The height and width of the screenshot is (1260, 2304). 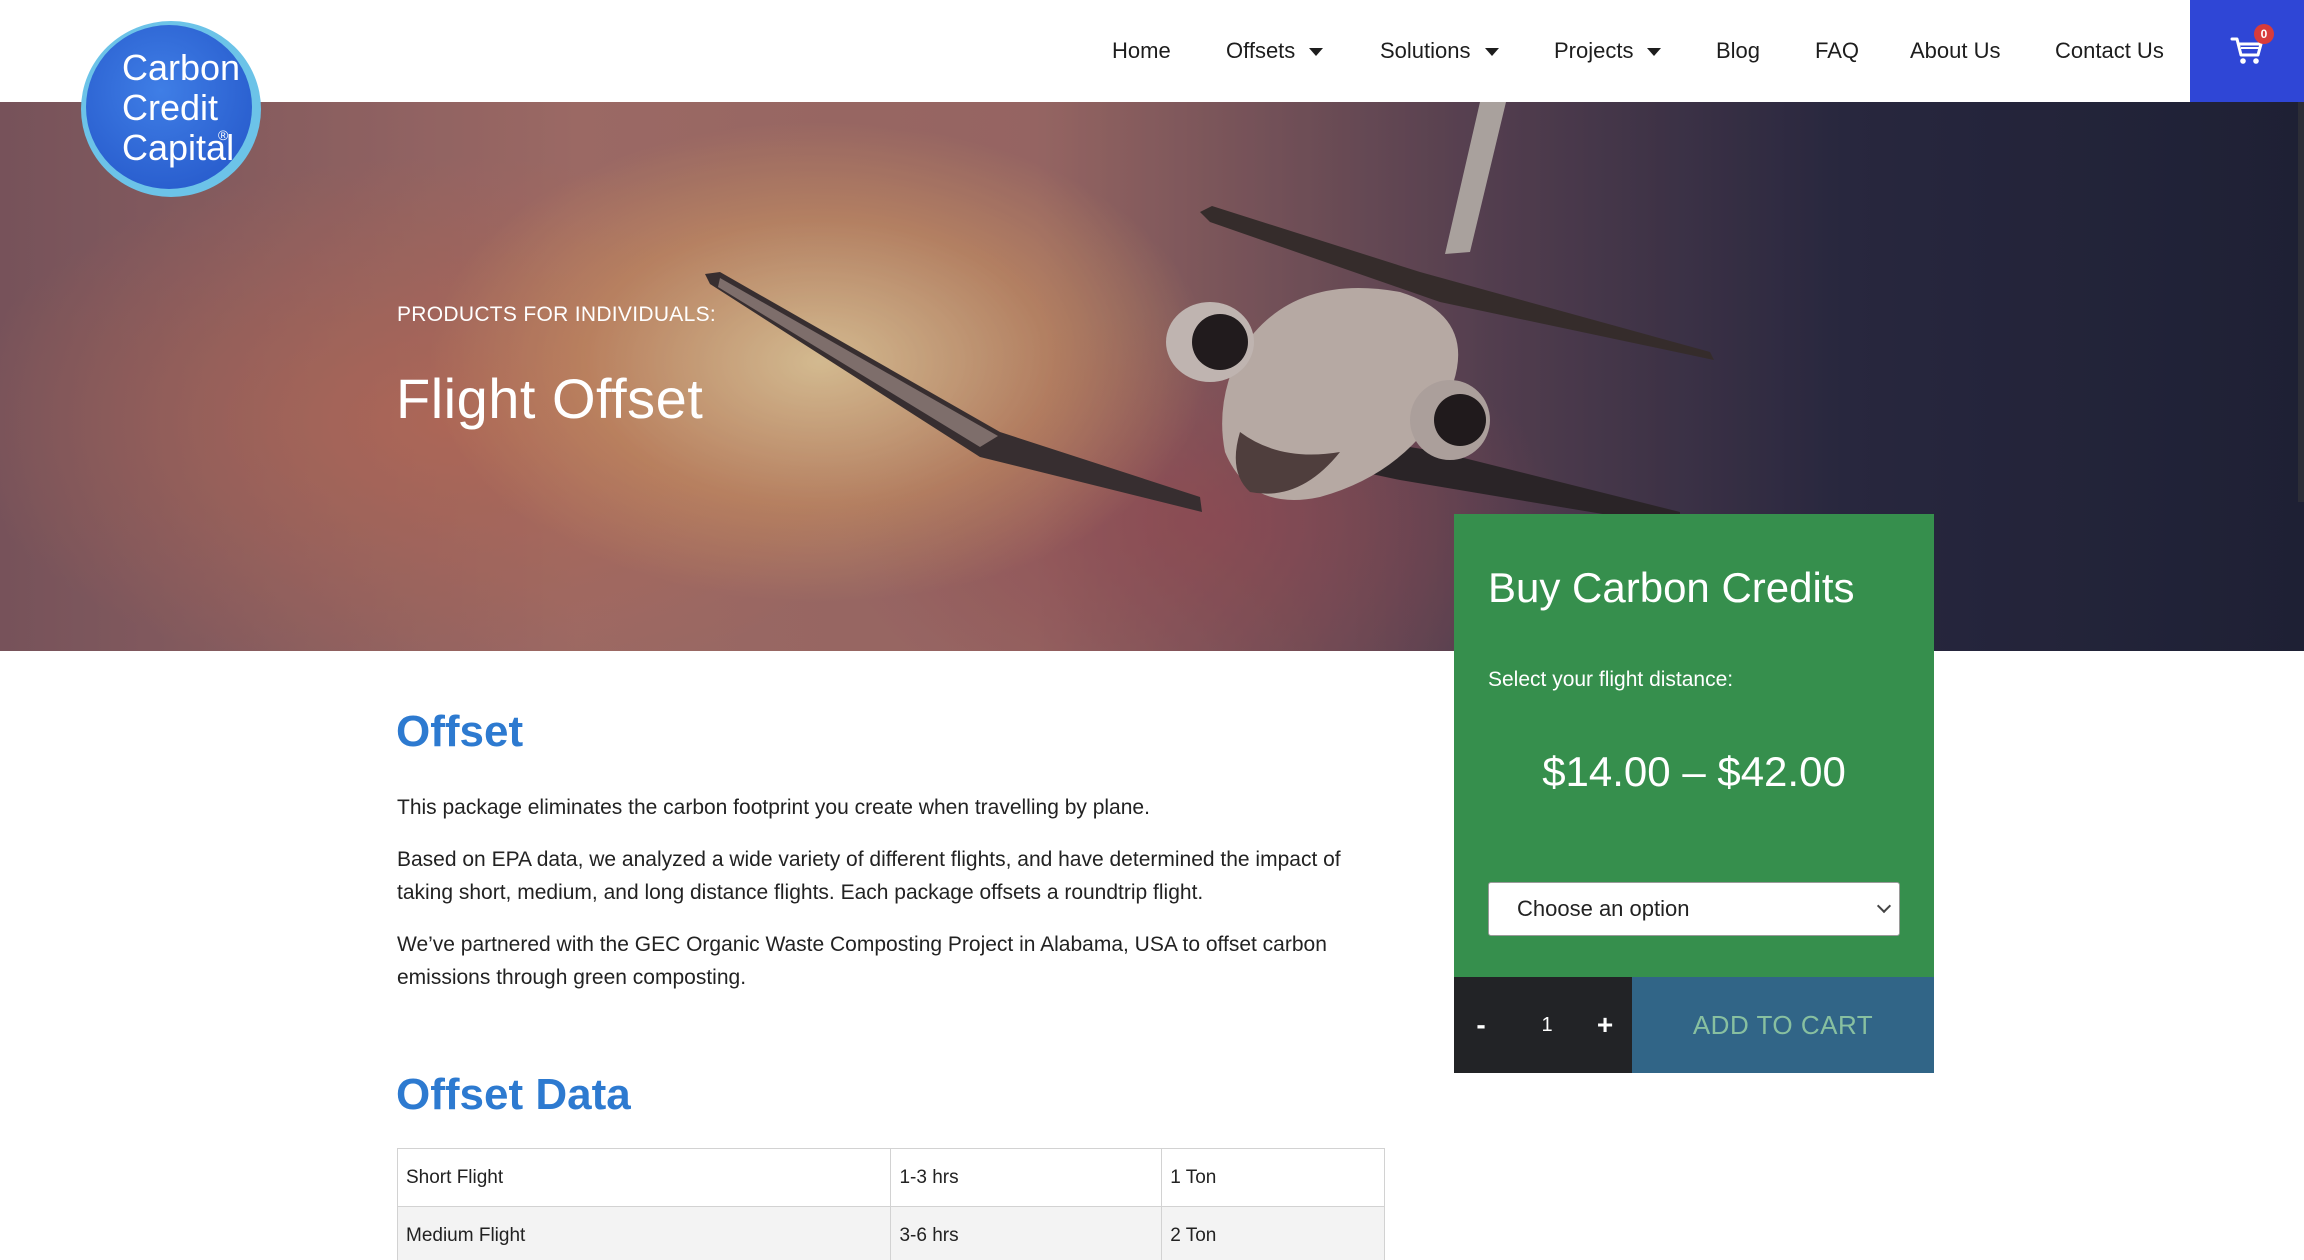 What do you see at coordinates (1594, 50) in the screenshot?
I see `nav-projects-label: Projects` at bounding box center [1594, 50].